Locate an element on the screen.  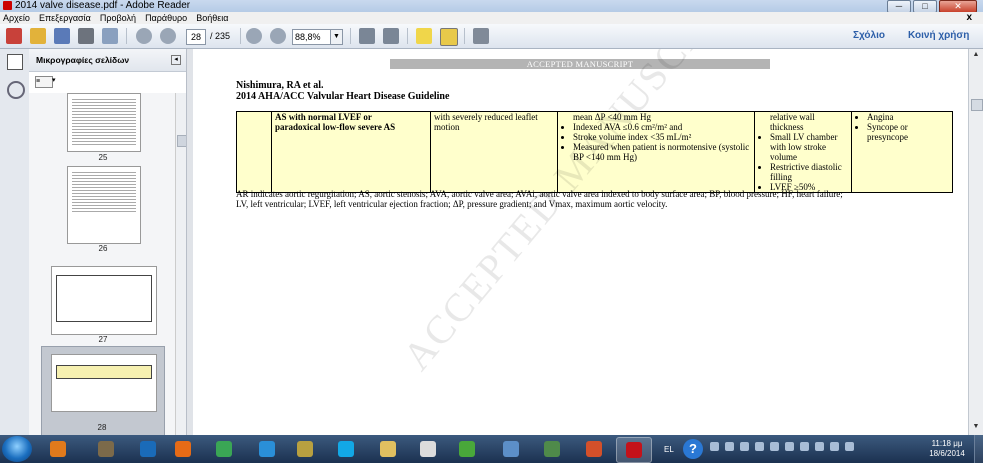
powerpoint-icon is located at coordinates (594, 449).